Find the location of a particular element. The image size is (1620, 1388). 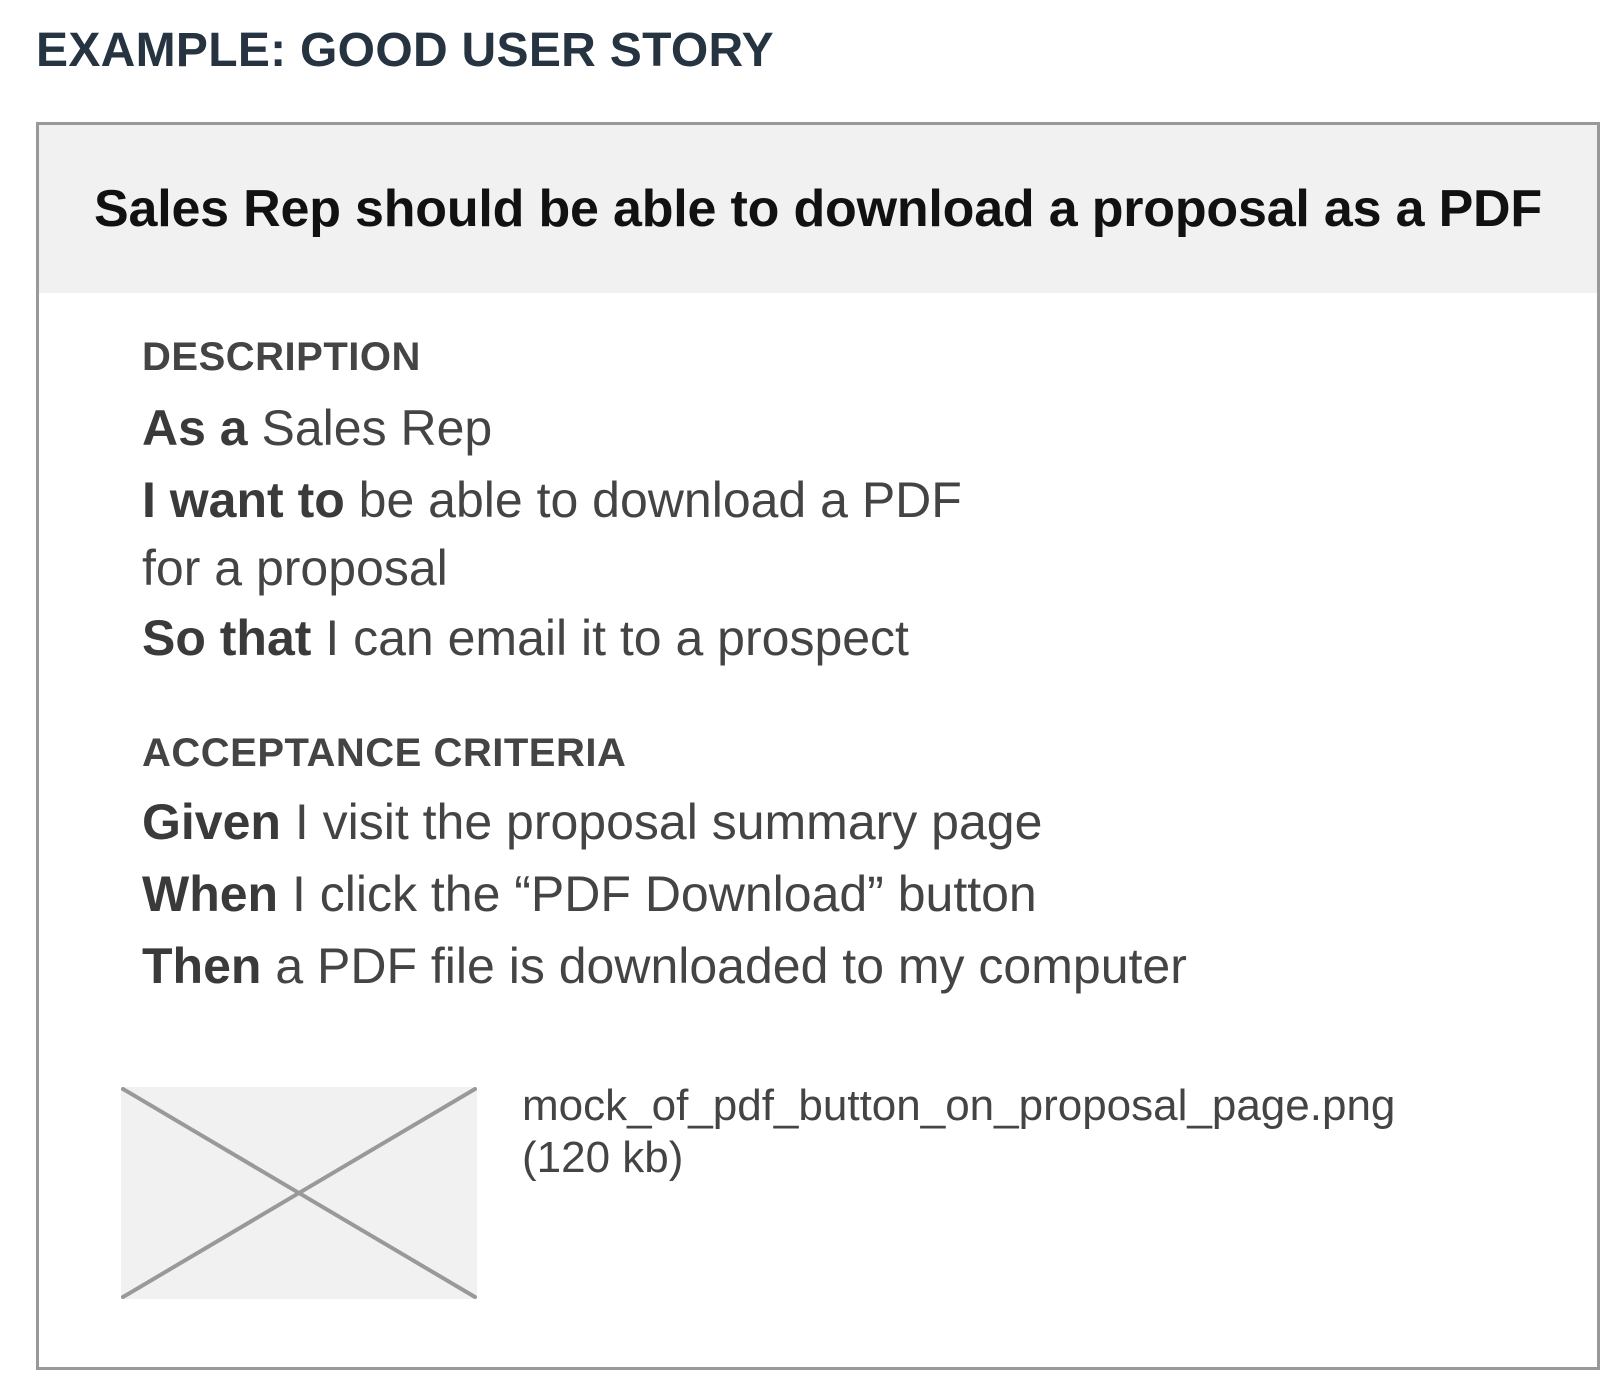

given-text: I visit the proposal summary page is located at coordinates (661, 822).